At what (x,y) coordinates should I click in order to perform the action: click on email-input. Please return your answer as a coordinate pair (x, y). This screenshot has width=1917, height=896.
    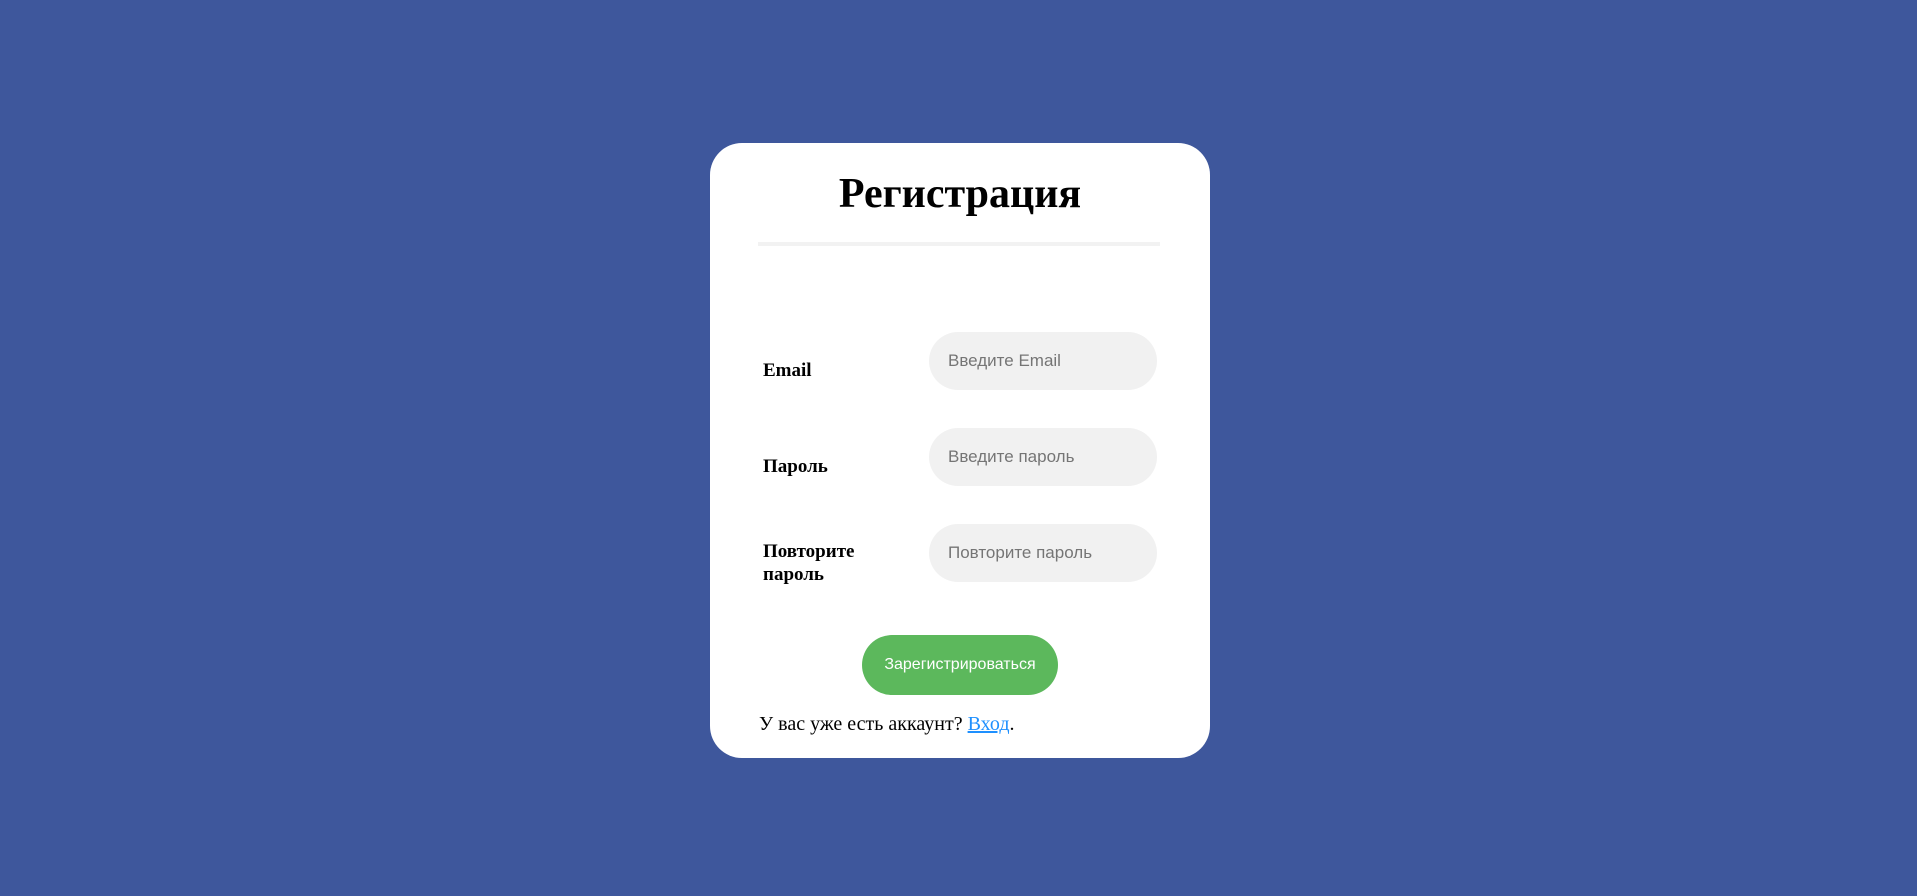
    Looking at the image, I should click on (1043, 361).